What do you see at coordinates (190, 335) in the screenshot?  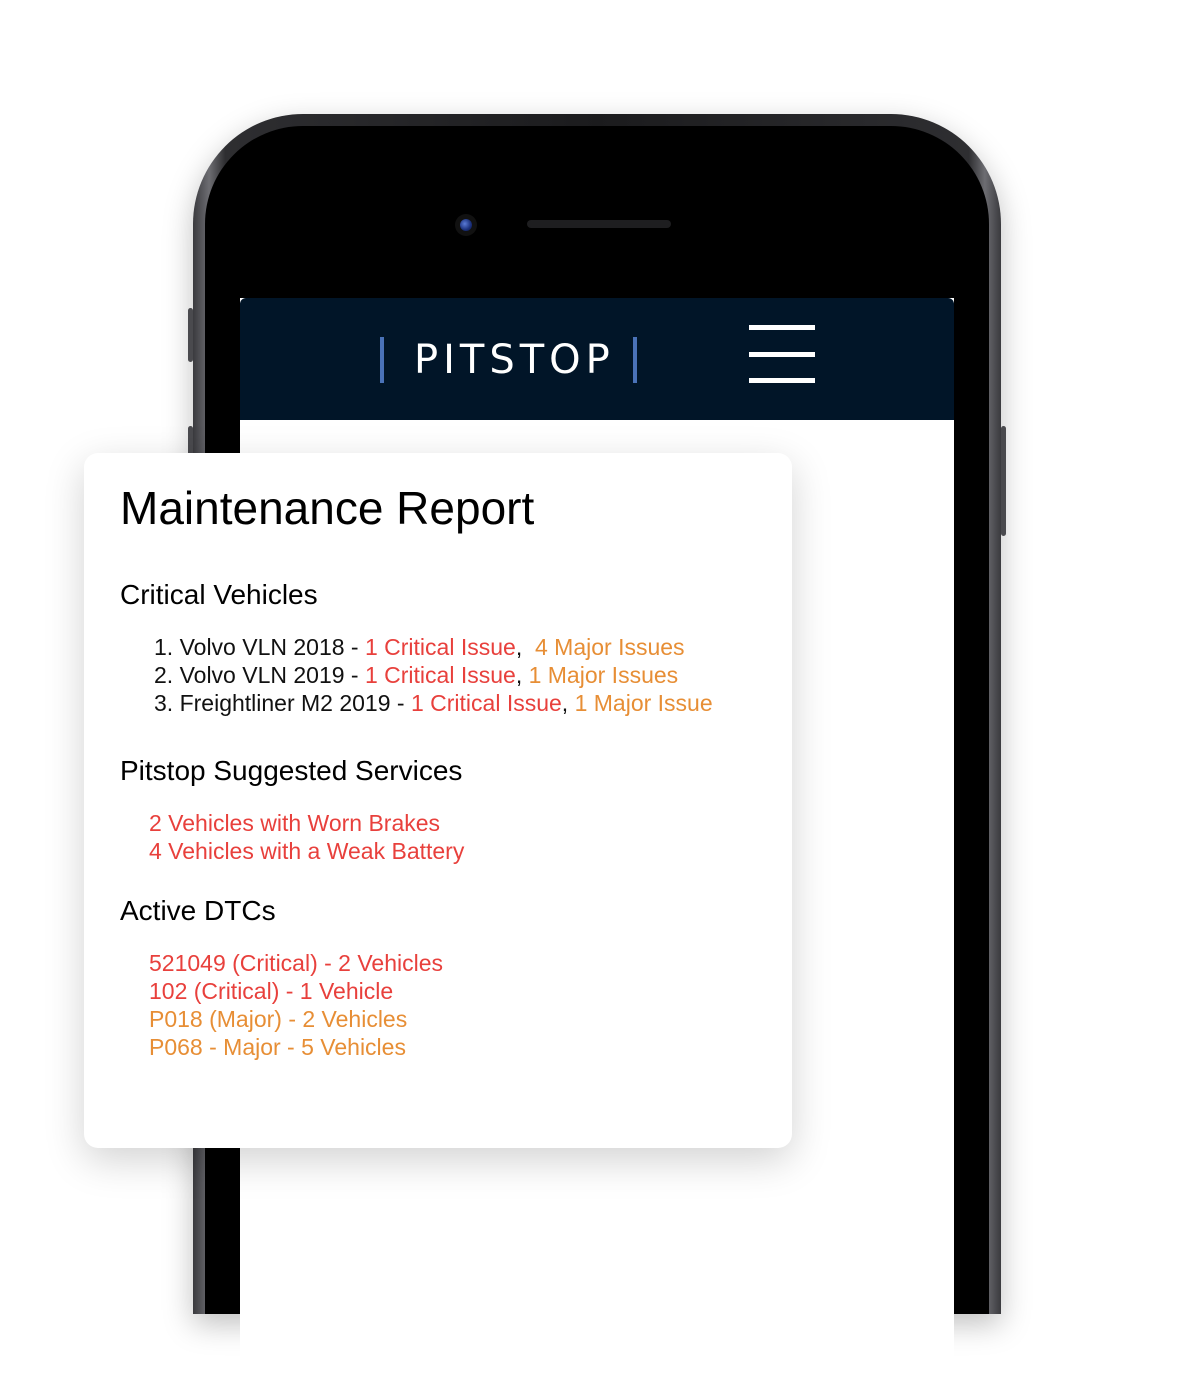 I see `phone-side-button-left` at bounding box center [190, 335].